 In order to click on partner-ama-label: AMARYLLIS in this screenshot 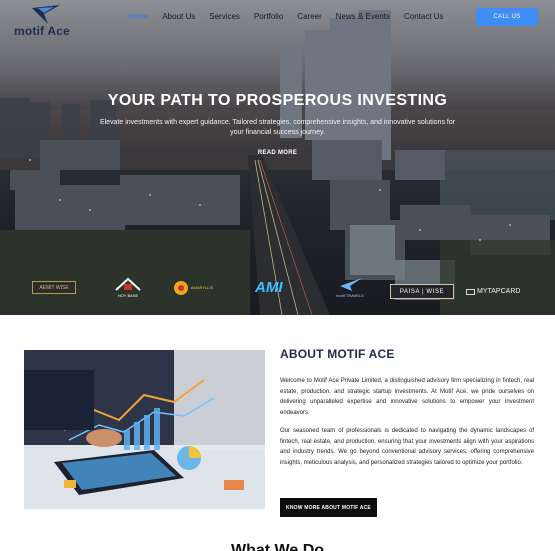, I will do `click(202, 288)`.